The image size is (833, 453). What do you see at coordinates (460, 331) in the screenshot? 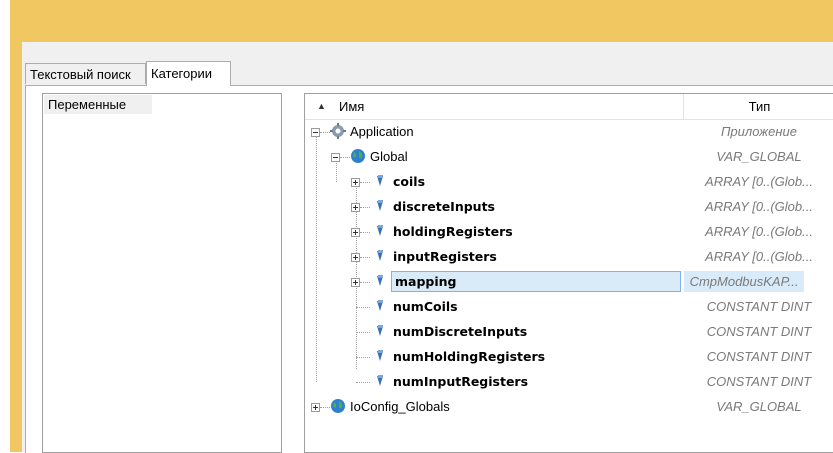
I see `tree-row-label: numDiscreteInputs` at bounding box center [460, 331].